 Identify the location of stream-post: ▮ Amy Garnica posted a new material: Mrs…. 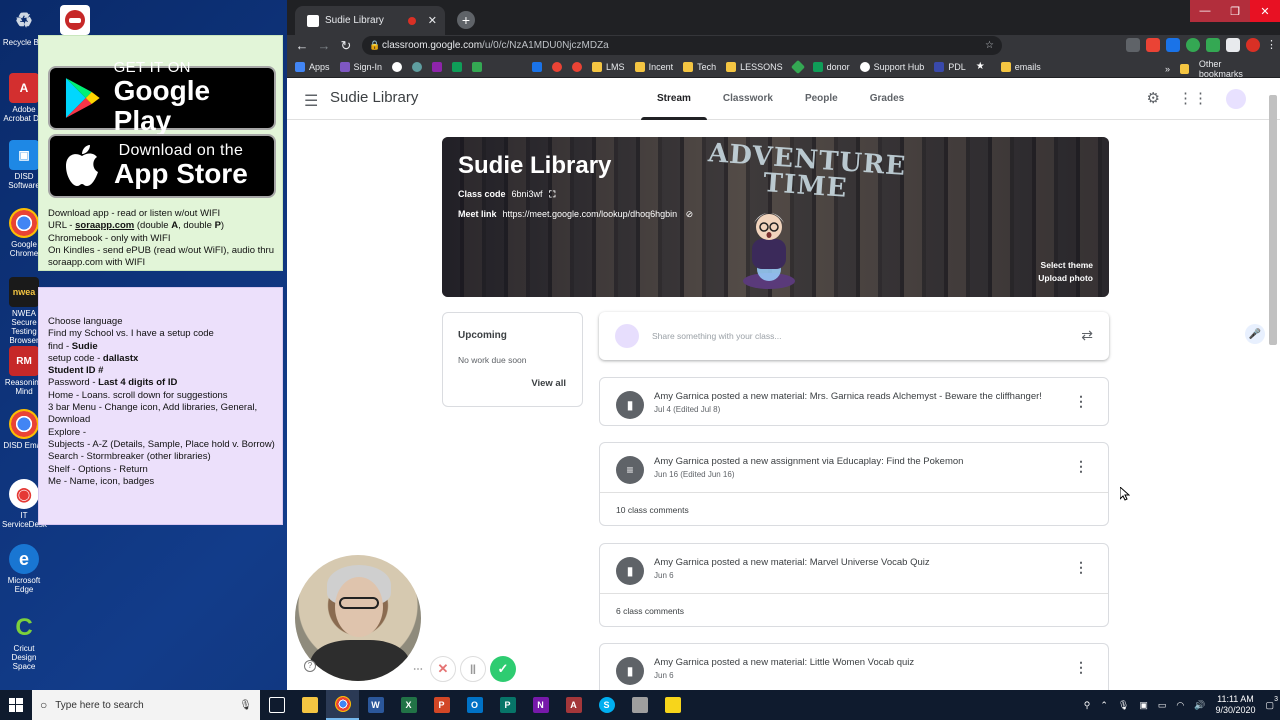
(854, 401).